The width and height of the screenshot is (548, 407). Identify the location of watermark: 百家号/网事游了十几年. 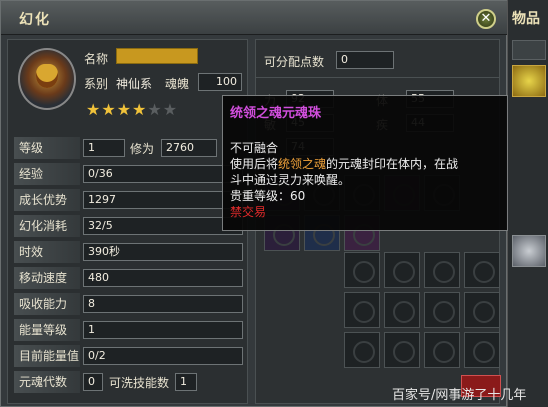
(459, 395).